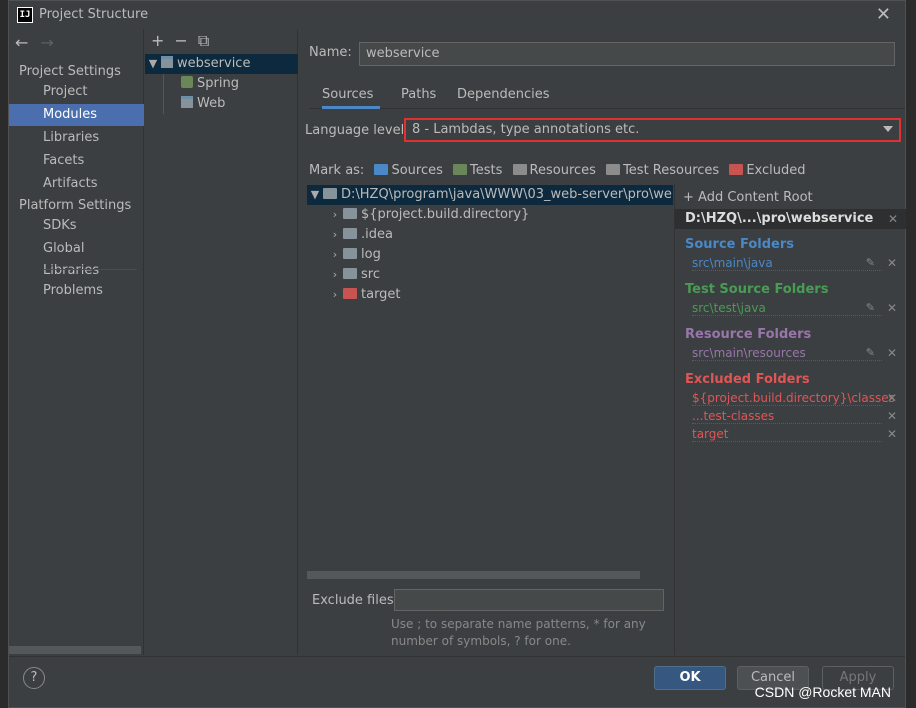  What do you see at coordinates (34, 678) in the screenshot?
I see `help-button: ?` at bounding box center [34, 678].